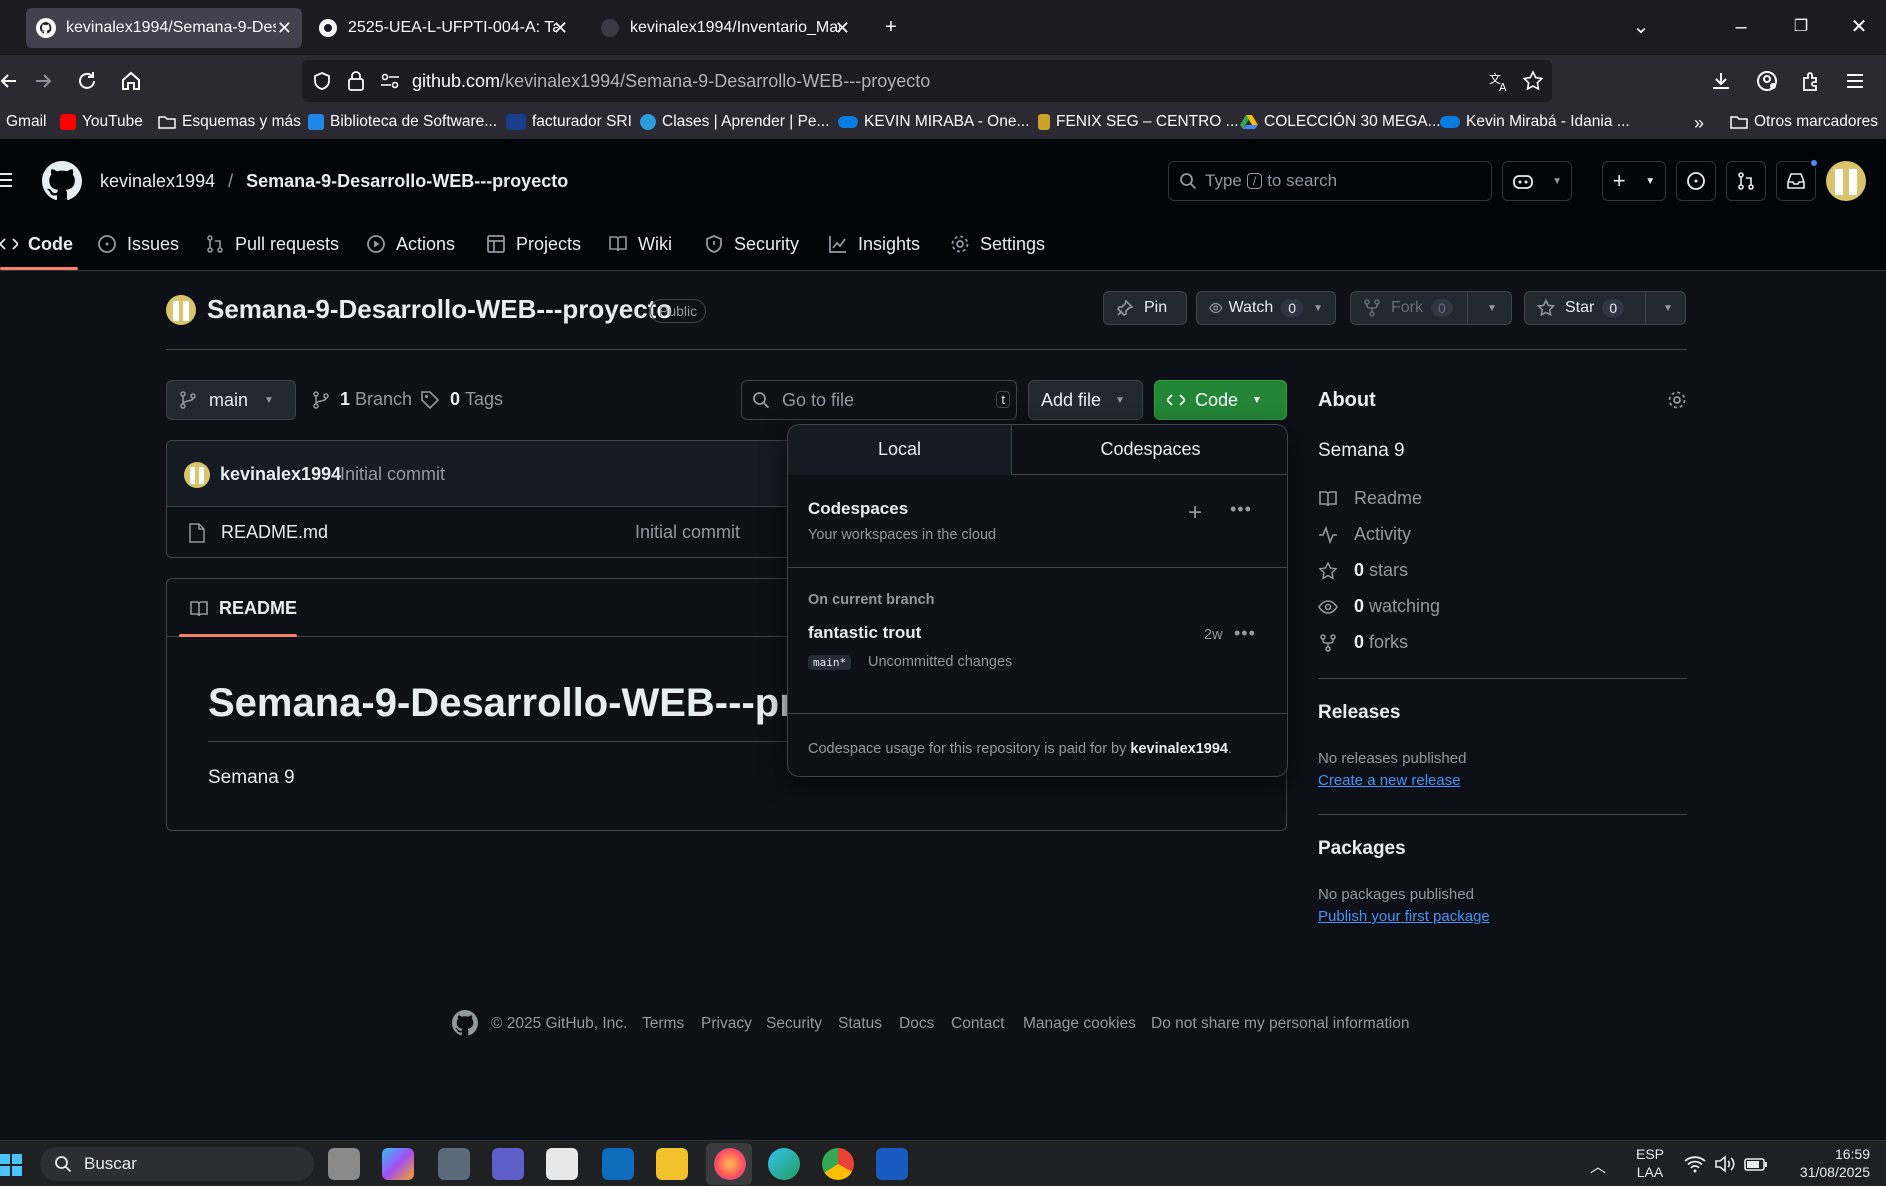 The width and height of the screenshot is (1886, 1186). I want to click on hamburger-menu-icon, so click(8, 180).